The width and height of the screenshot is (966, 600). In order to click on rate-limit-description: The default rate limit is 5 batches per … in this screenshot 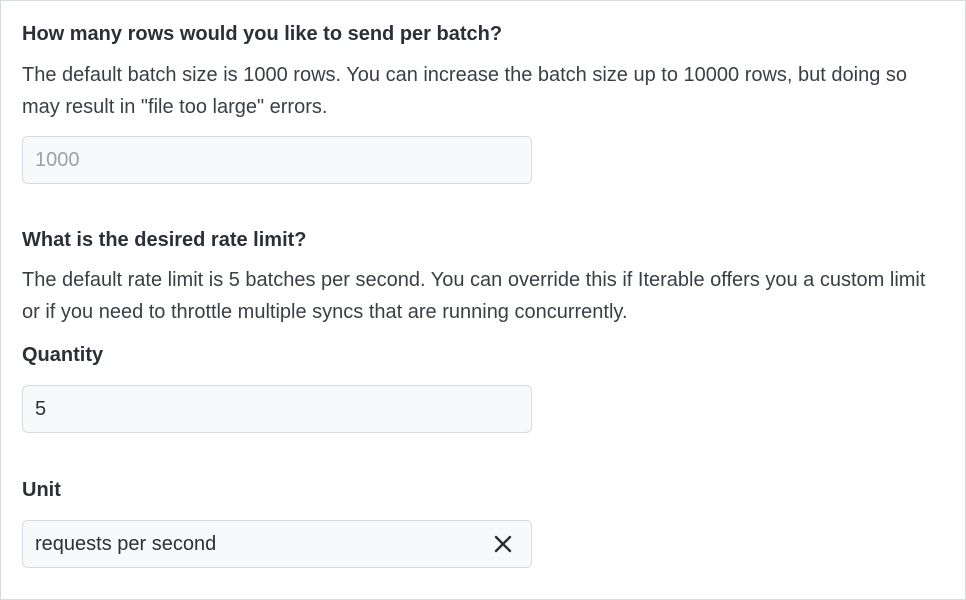, I will do `click(474, 296)`.